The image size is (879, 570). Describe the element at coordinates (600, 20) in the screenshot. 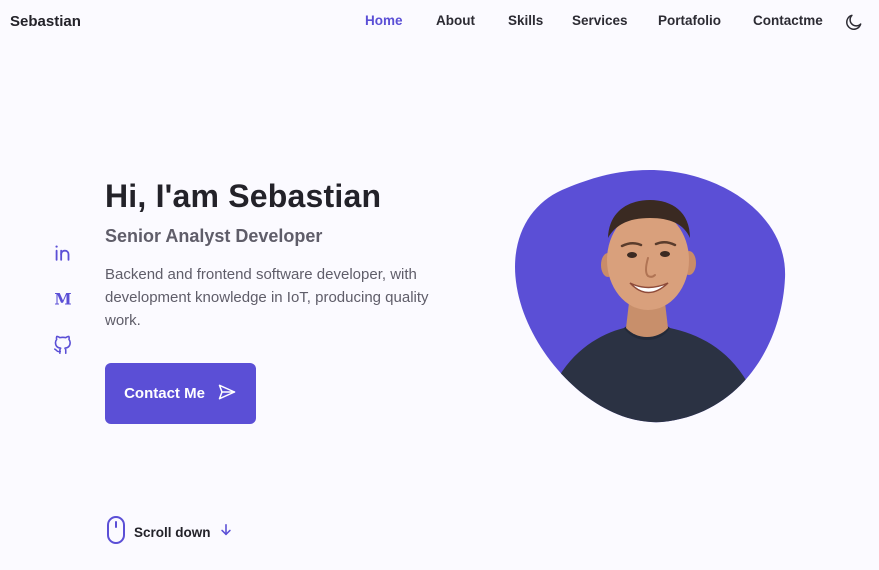

I see `nav-item-services: Services` at that location.